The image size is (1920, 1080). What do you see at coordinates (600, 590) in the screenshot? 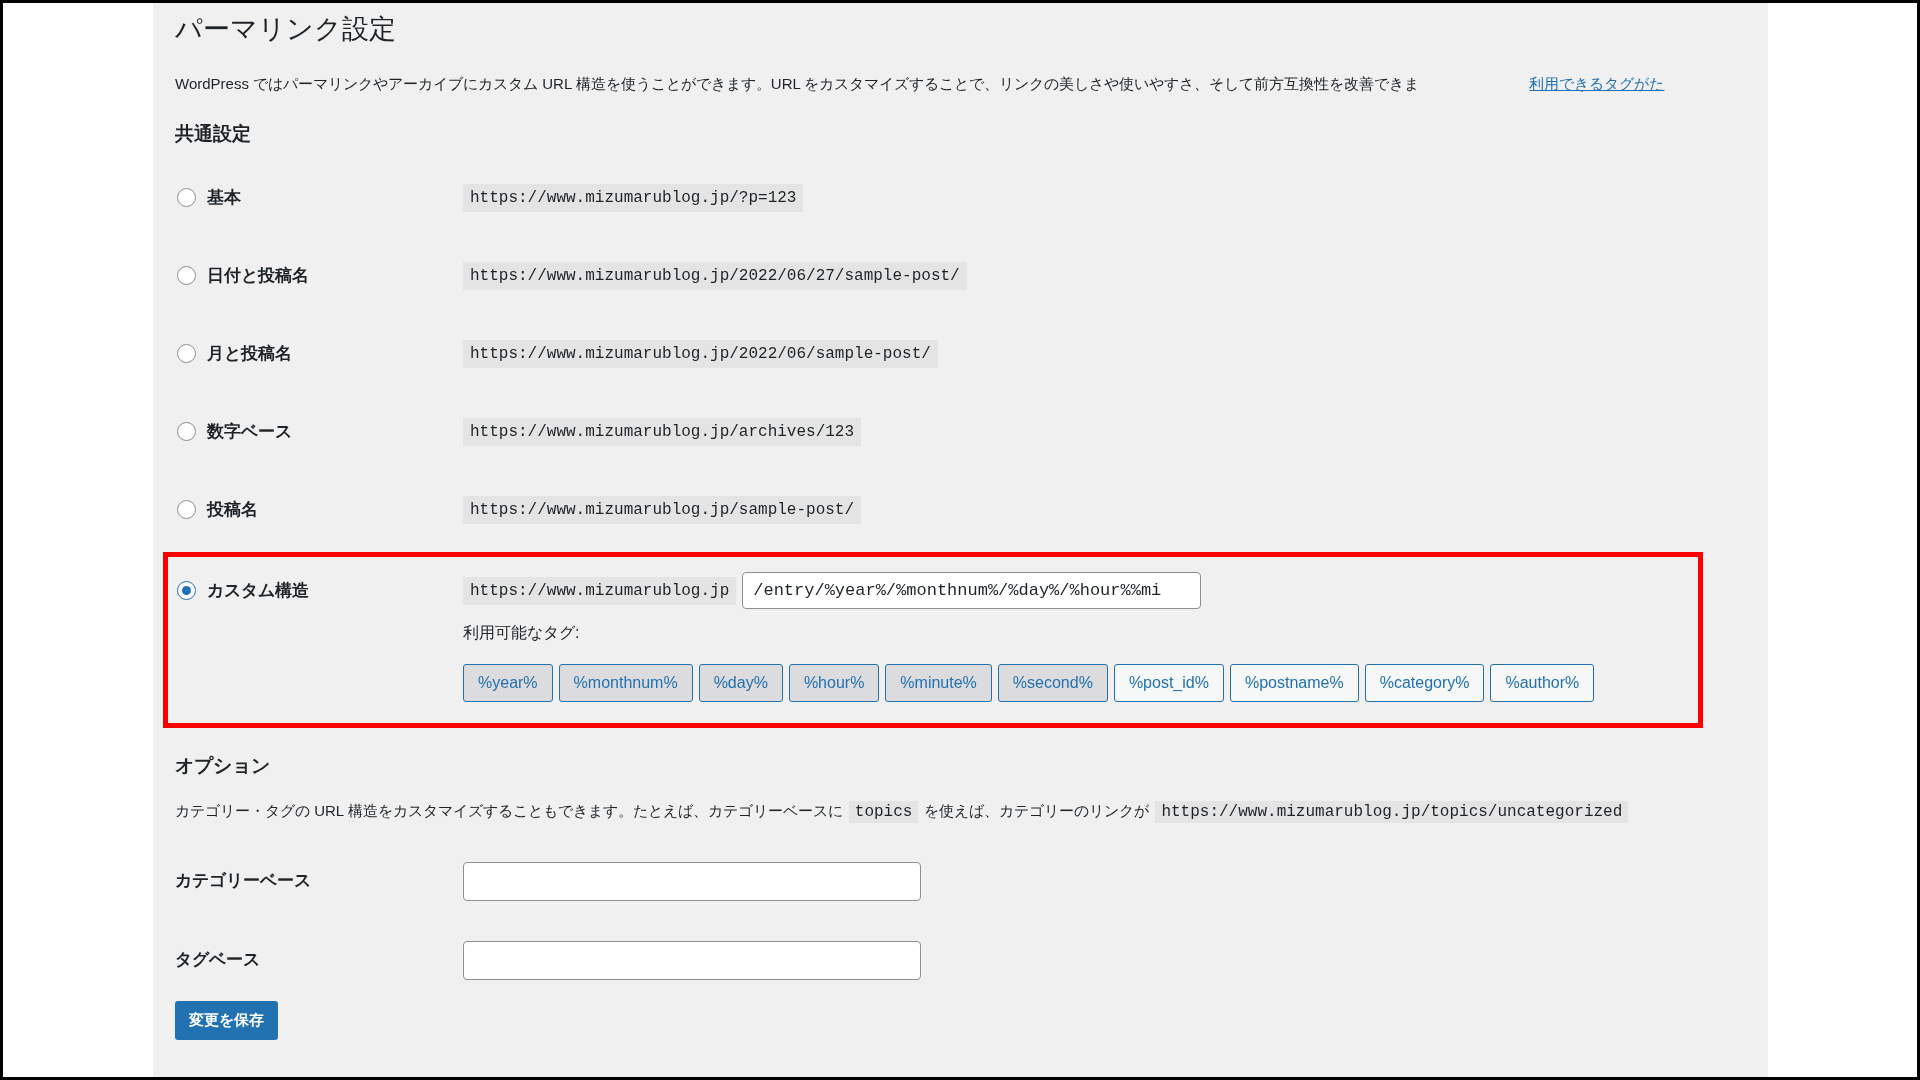
I see `url-base: https://www.mizumarublog.jp` at bounding box center [600, 590].